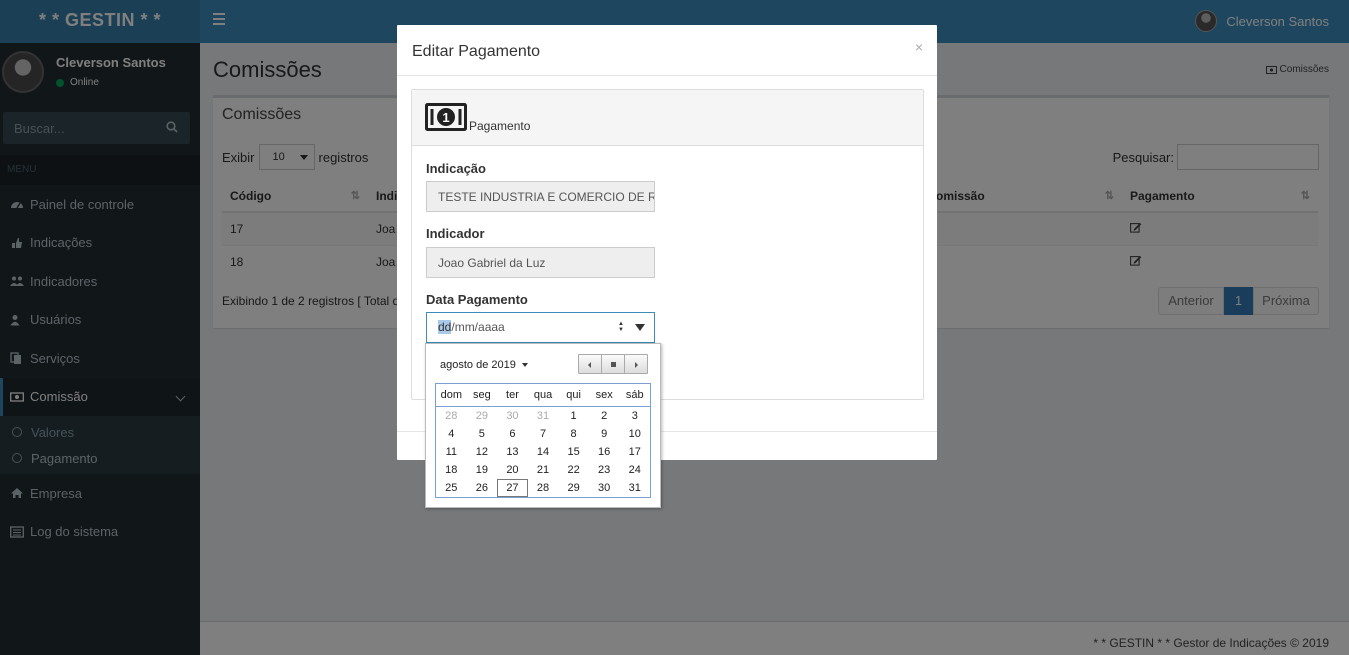 Image resolution: width=1349 pixels, height=655 pixels. I want to click on calendar-day: 10, so click(634, 434).